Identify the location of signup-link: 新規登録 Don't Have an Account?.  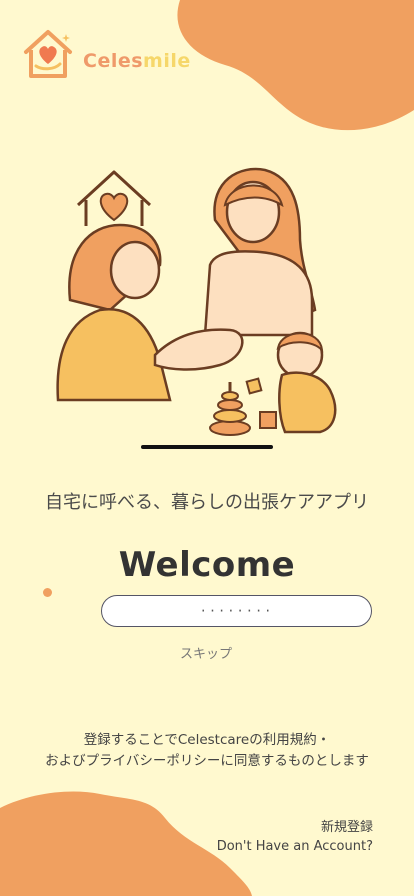
(295, 837).